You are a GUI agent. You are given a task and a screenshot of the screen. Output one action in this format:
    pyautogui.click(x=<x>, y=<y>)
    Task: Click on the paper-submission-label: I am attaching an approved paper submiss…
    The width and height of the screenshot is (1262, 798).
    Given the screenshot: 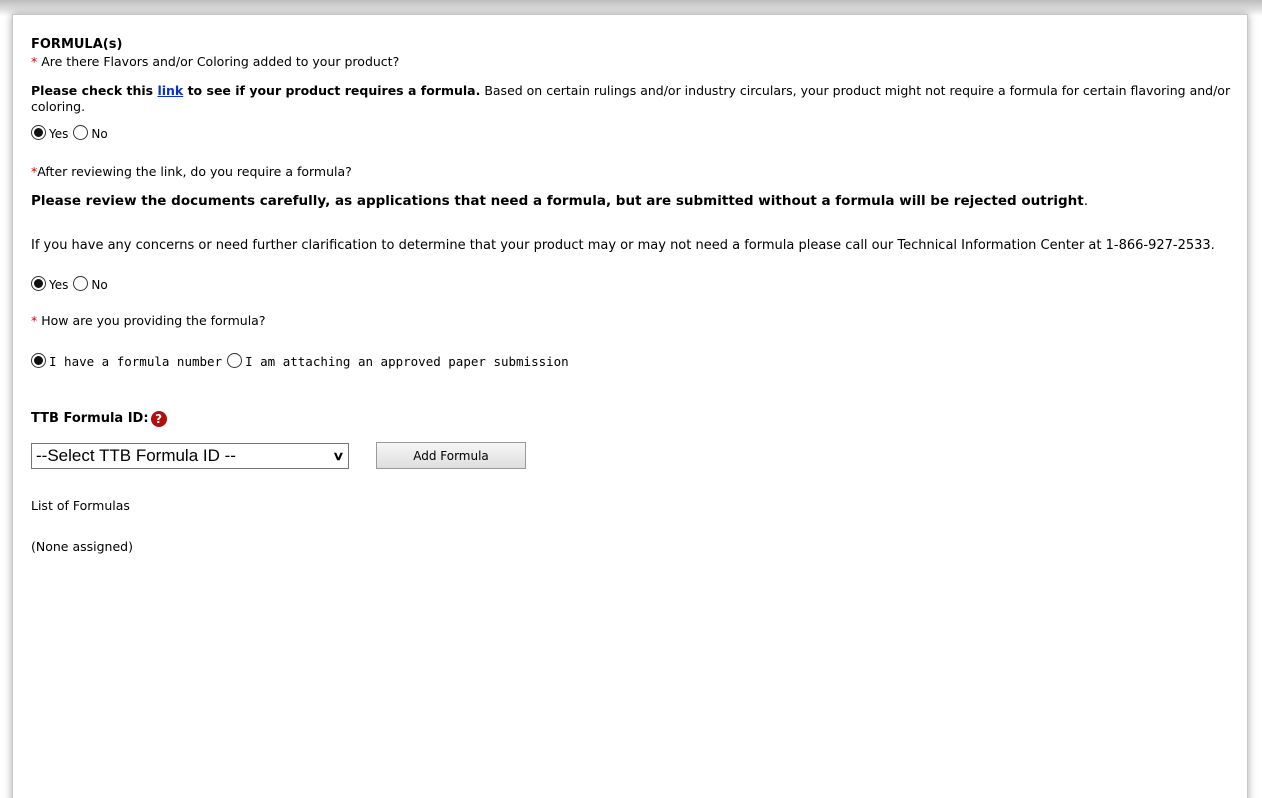 What is the action you would take?
    pyautogui.click(x=407, y=362)
    